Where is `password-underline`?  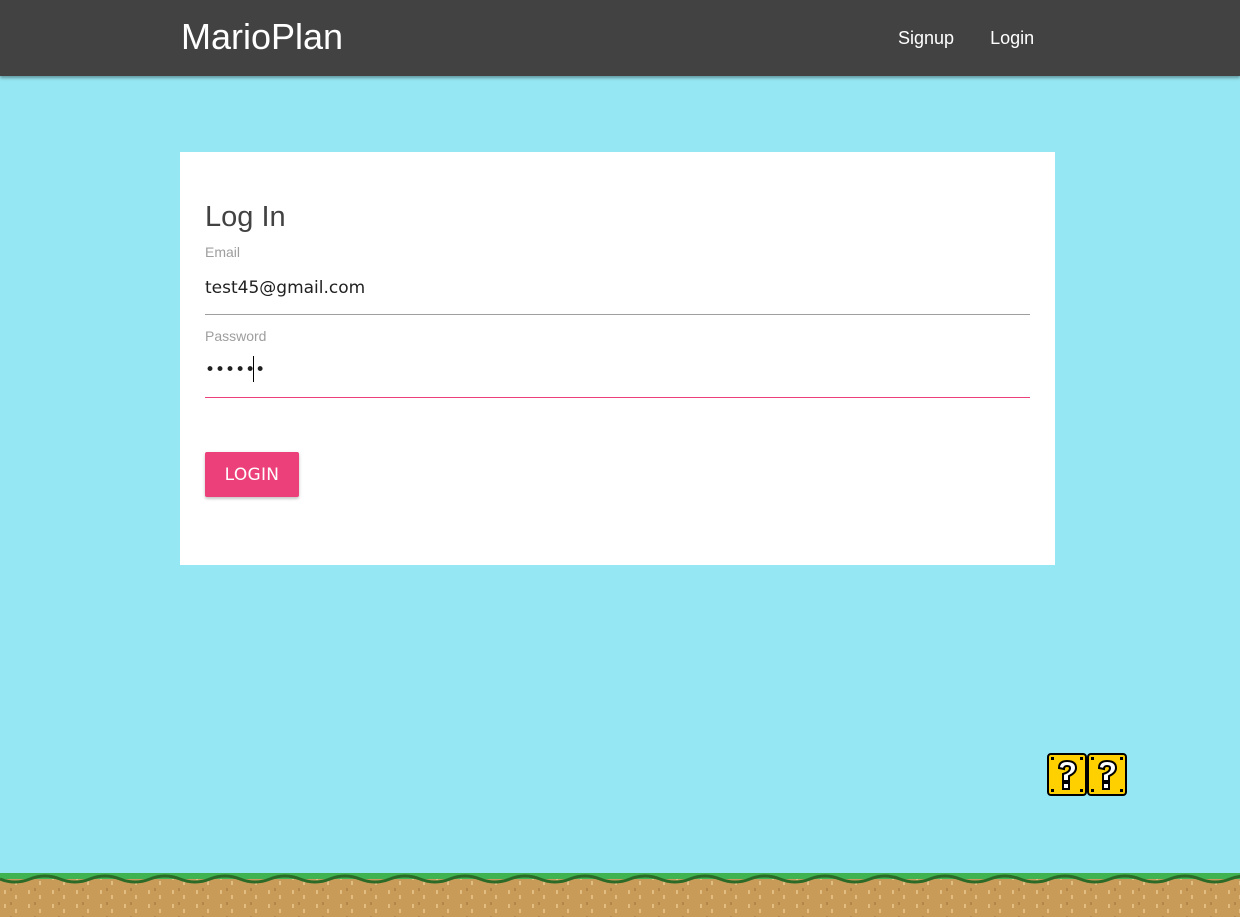
password-underline is located at coordinates (617, 397).